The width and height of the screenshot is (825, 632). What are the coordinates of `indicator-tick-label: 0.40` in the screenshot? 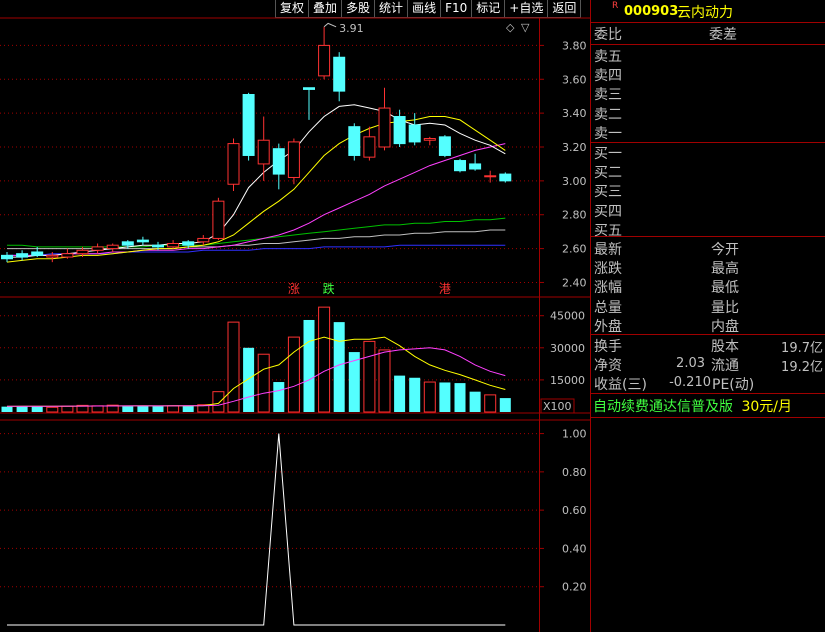 It's located at (574, 548).